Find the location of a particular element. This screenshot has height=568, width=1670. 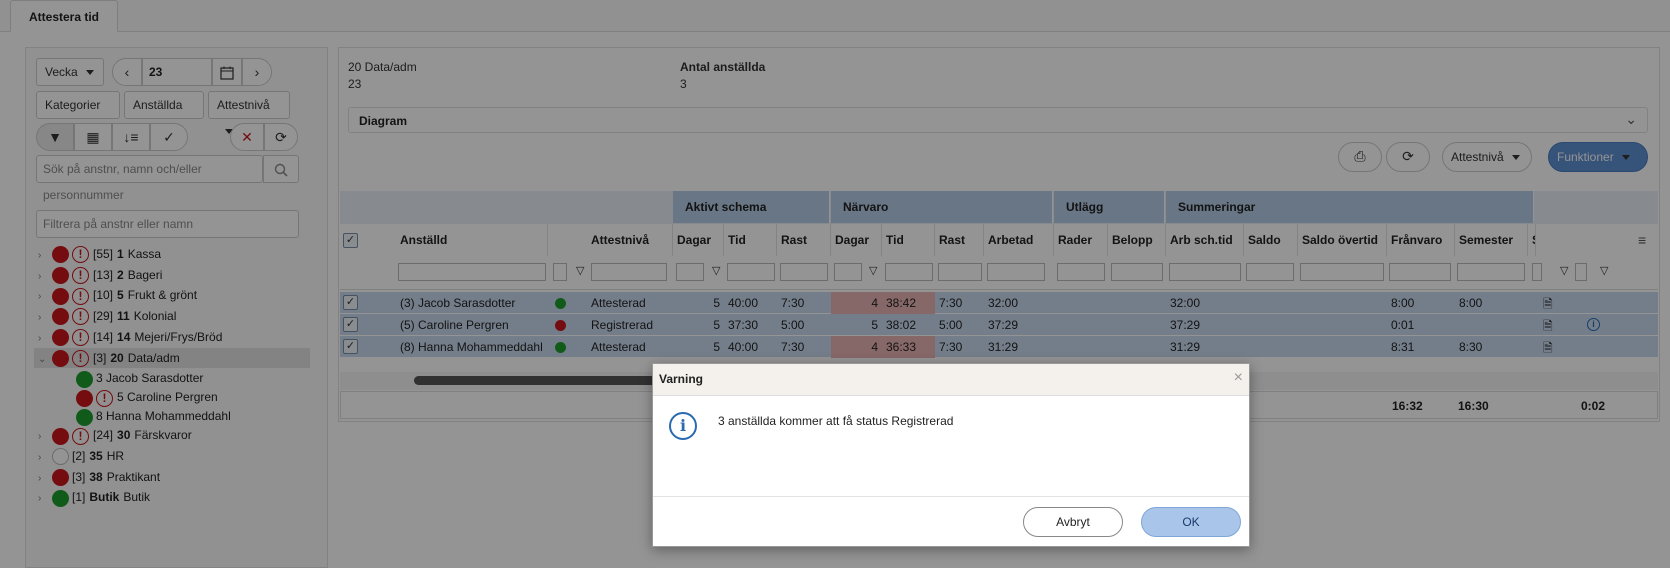

ok-button: OK is located at coordinates (1191, 522).